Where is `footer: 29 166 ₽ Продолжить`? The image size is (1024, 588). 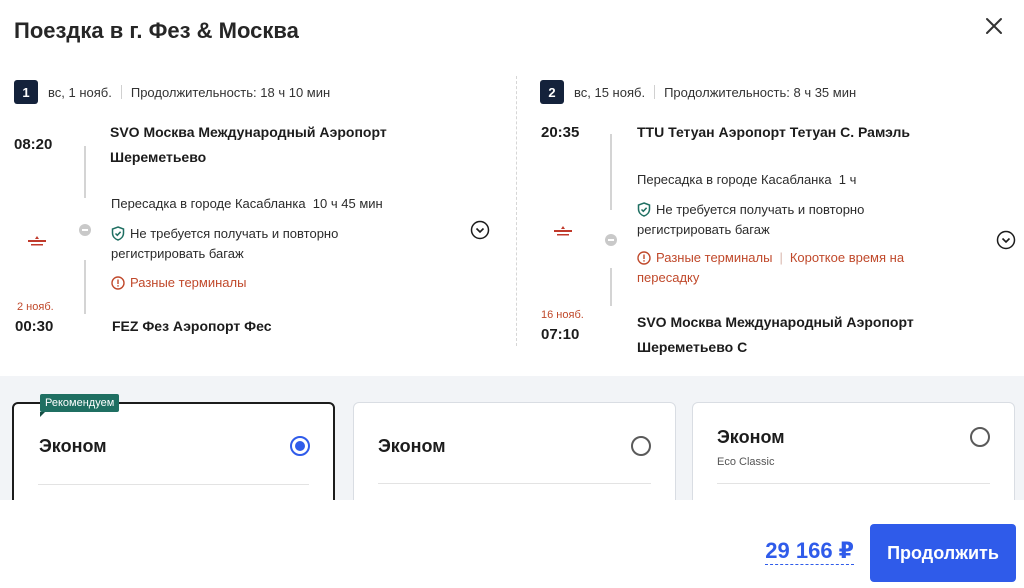 footer: 29 166 ₽ Продолжить is located at coordinates (512, 544).